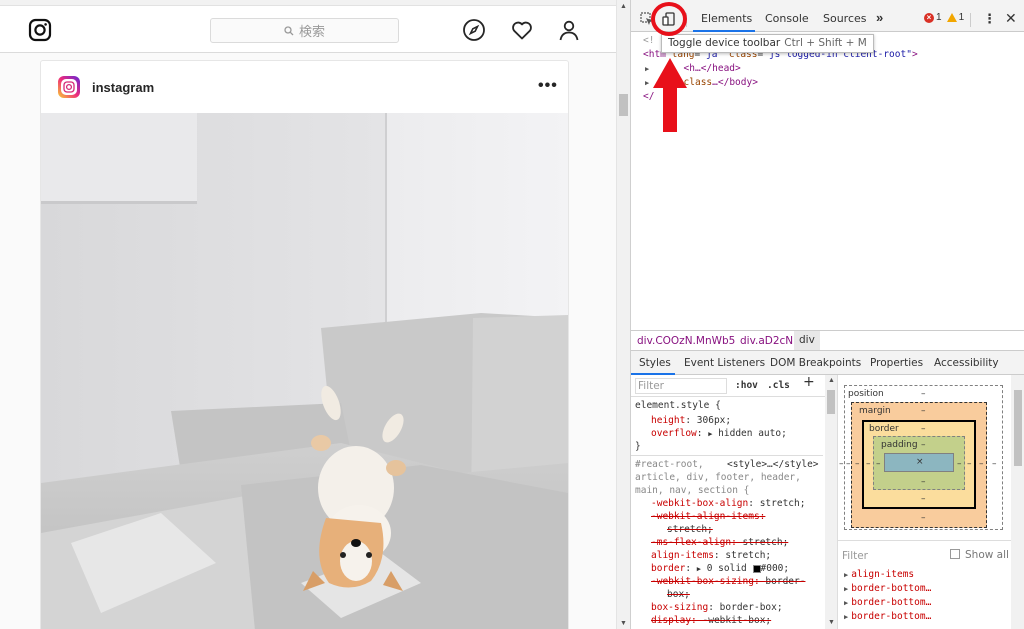 The image size is (1024, 629). Describe the element at coordinates (831, 502) in the screenshot. I see `styles-scrollbar: ▲ ▼` at that location.